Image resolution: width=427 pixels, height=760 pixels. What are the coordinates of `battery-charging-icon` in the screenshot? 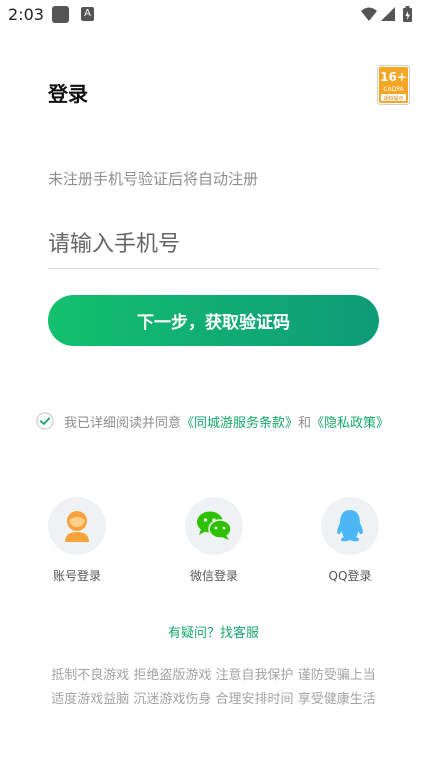 It's located at (407, 14).